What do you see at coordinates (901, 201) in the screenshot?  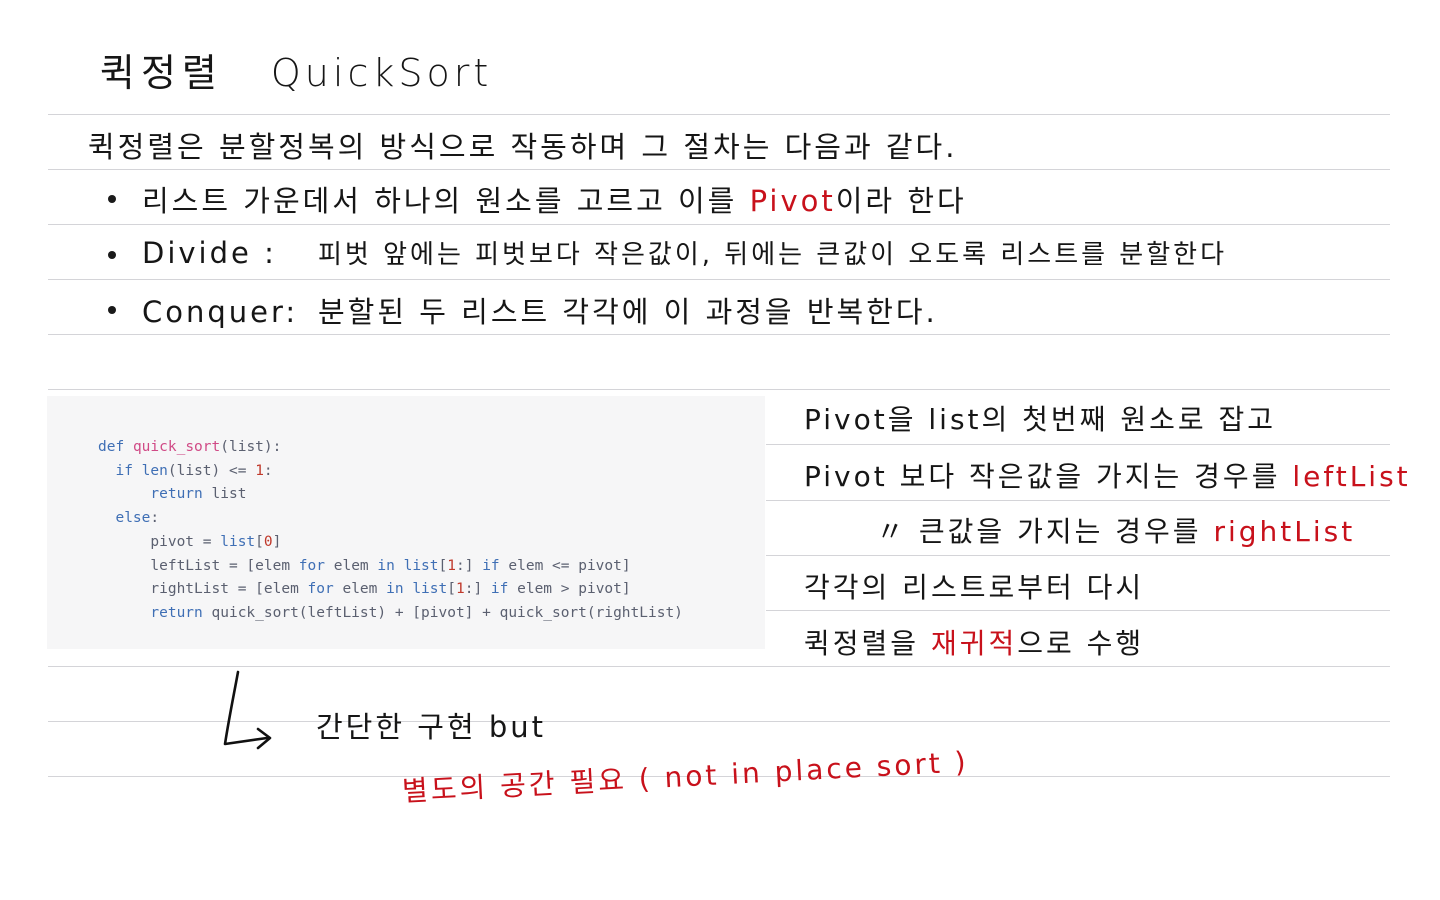 I see `bullet-pivot-after: 이라 한다` at bounding box center [901, 201].